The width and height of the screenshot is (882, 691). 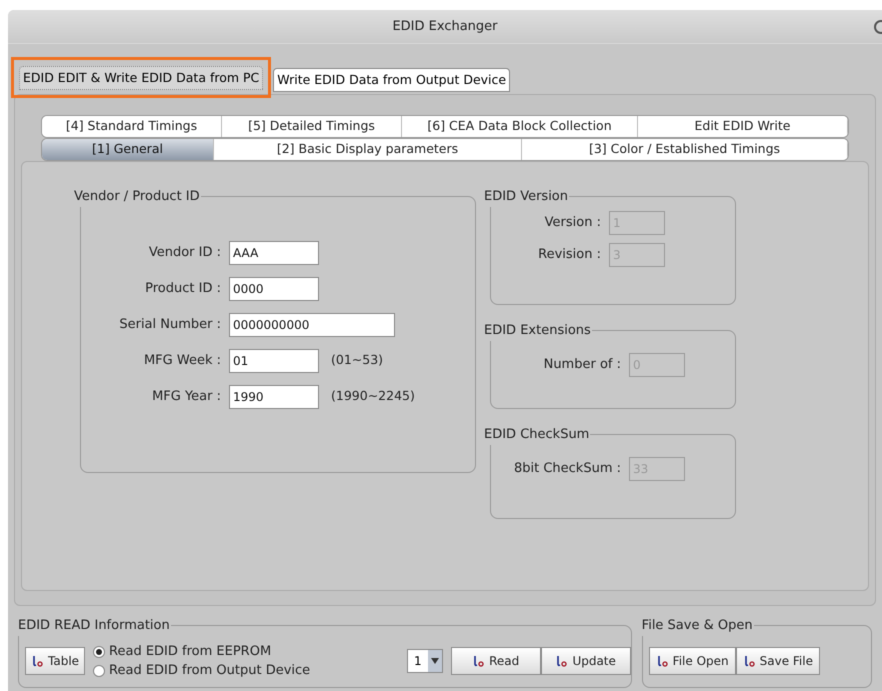 What do you see at coordinates (572, 223) in the screenshot?
I see `field-label: Version :` at bounding box center [572, 223].